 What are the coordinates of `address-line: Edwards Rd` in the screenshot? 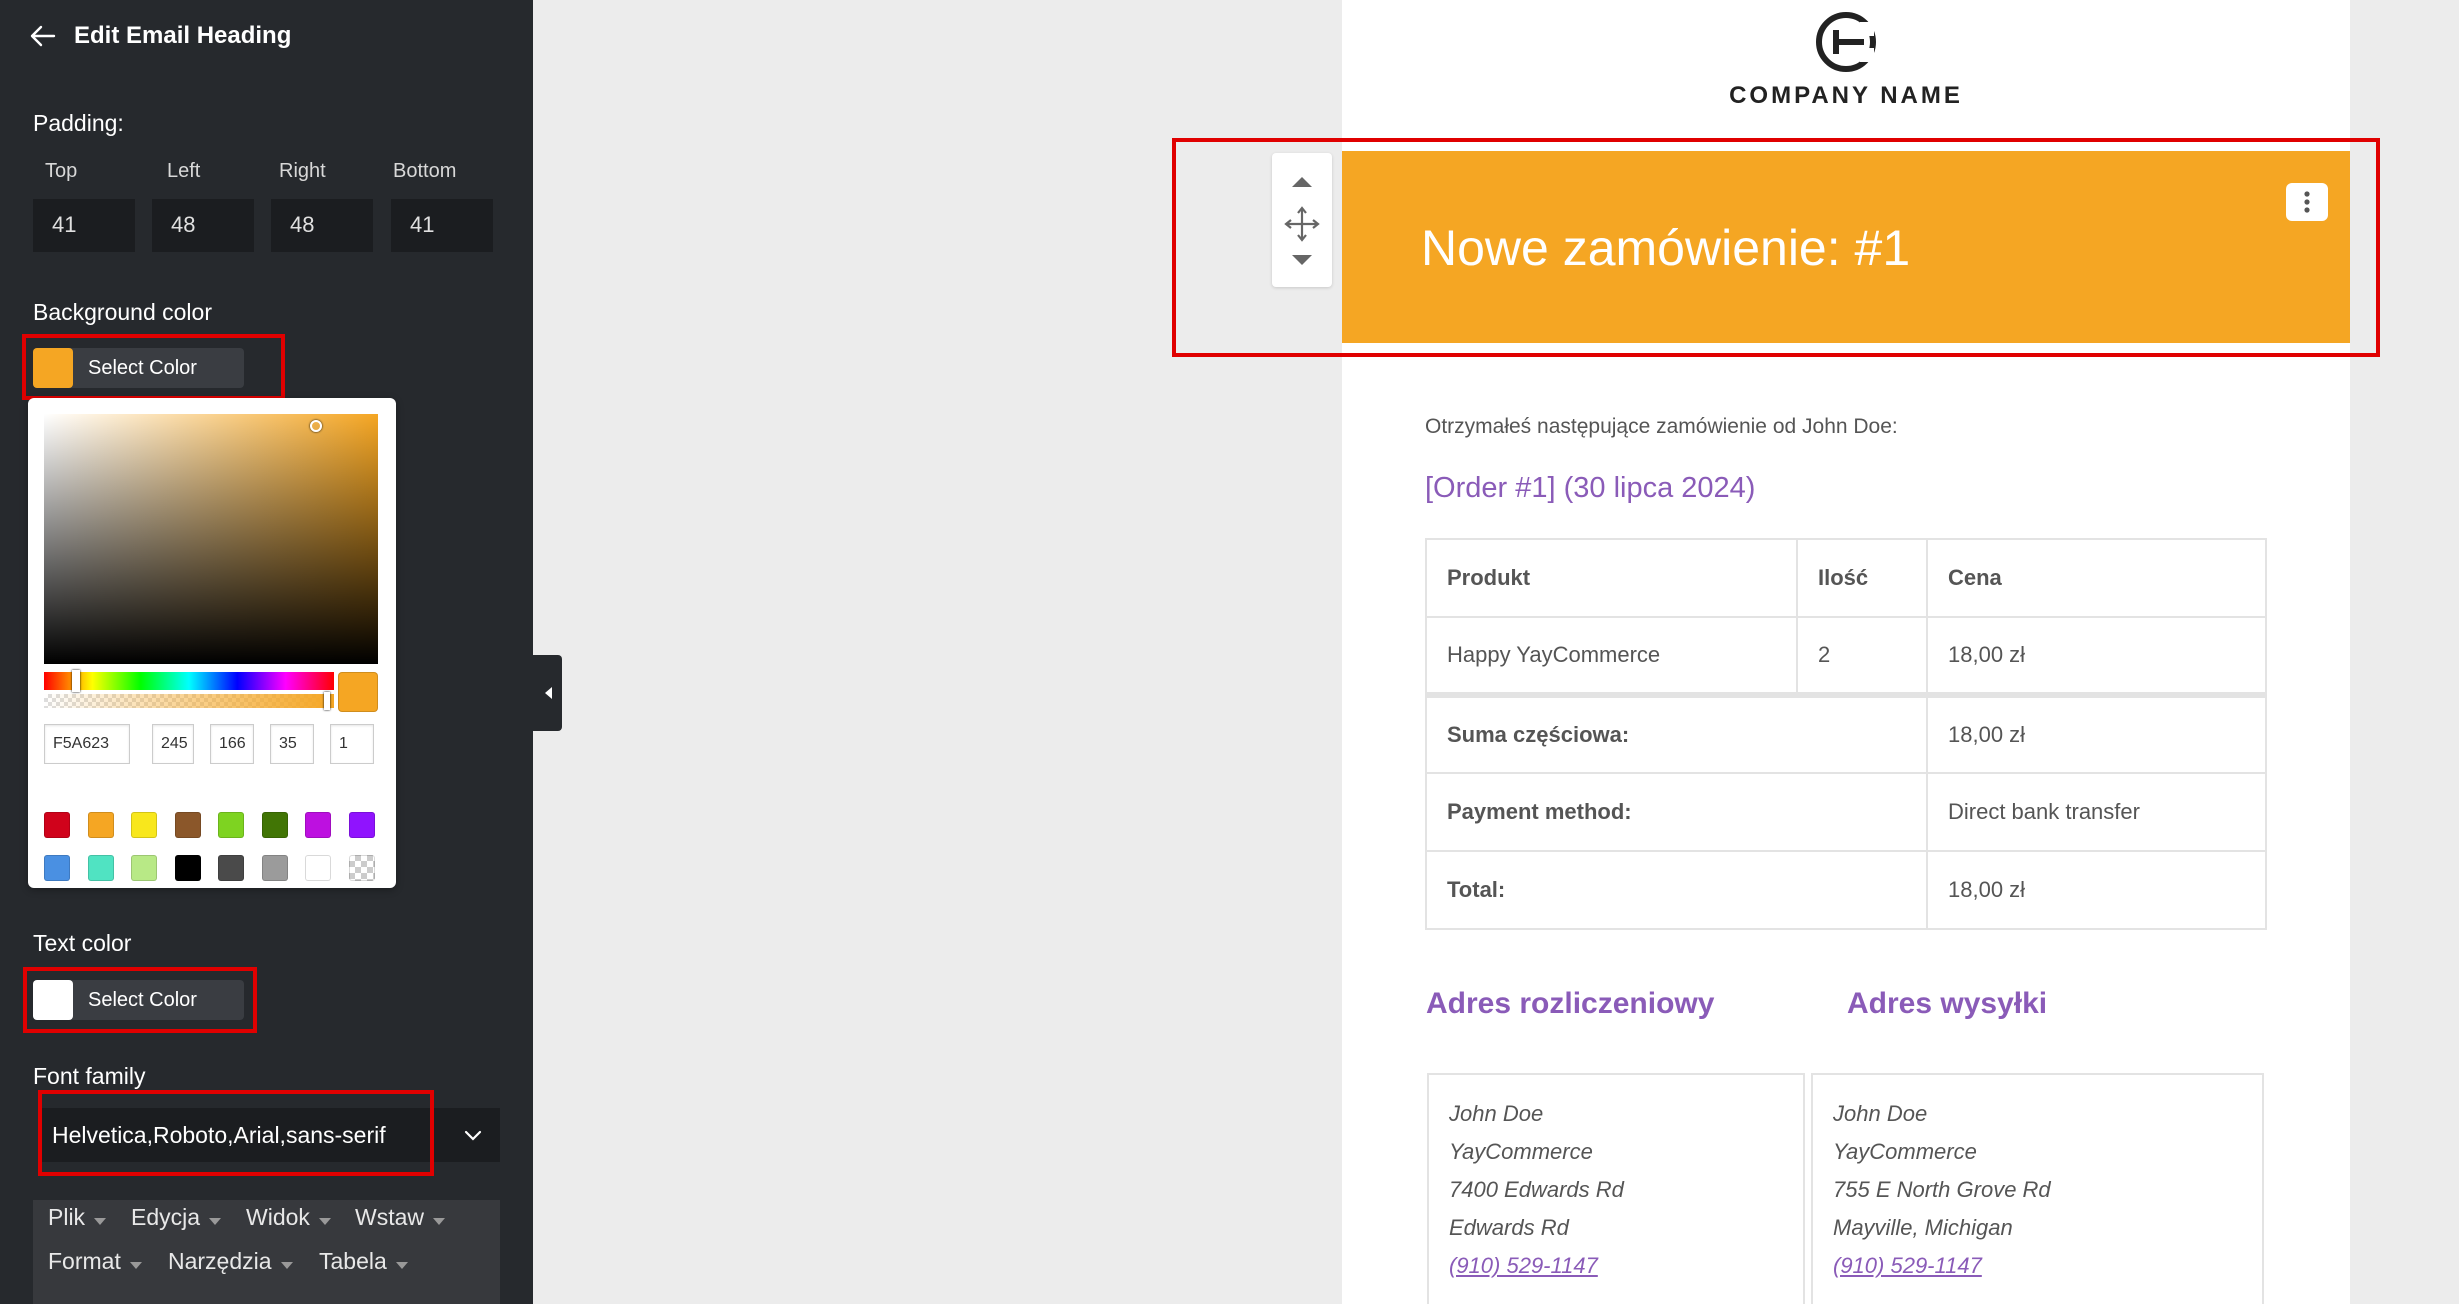 It's located at (1509, 1227).